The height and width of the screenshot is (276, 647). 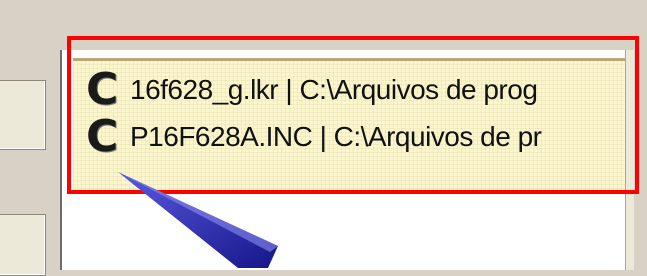 I want to click on pointer-arrow-icon, so click(x=198, y=220).